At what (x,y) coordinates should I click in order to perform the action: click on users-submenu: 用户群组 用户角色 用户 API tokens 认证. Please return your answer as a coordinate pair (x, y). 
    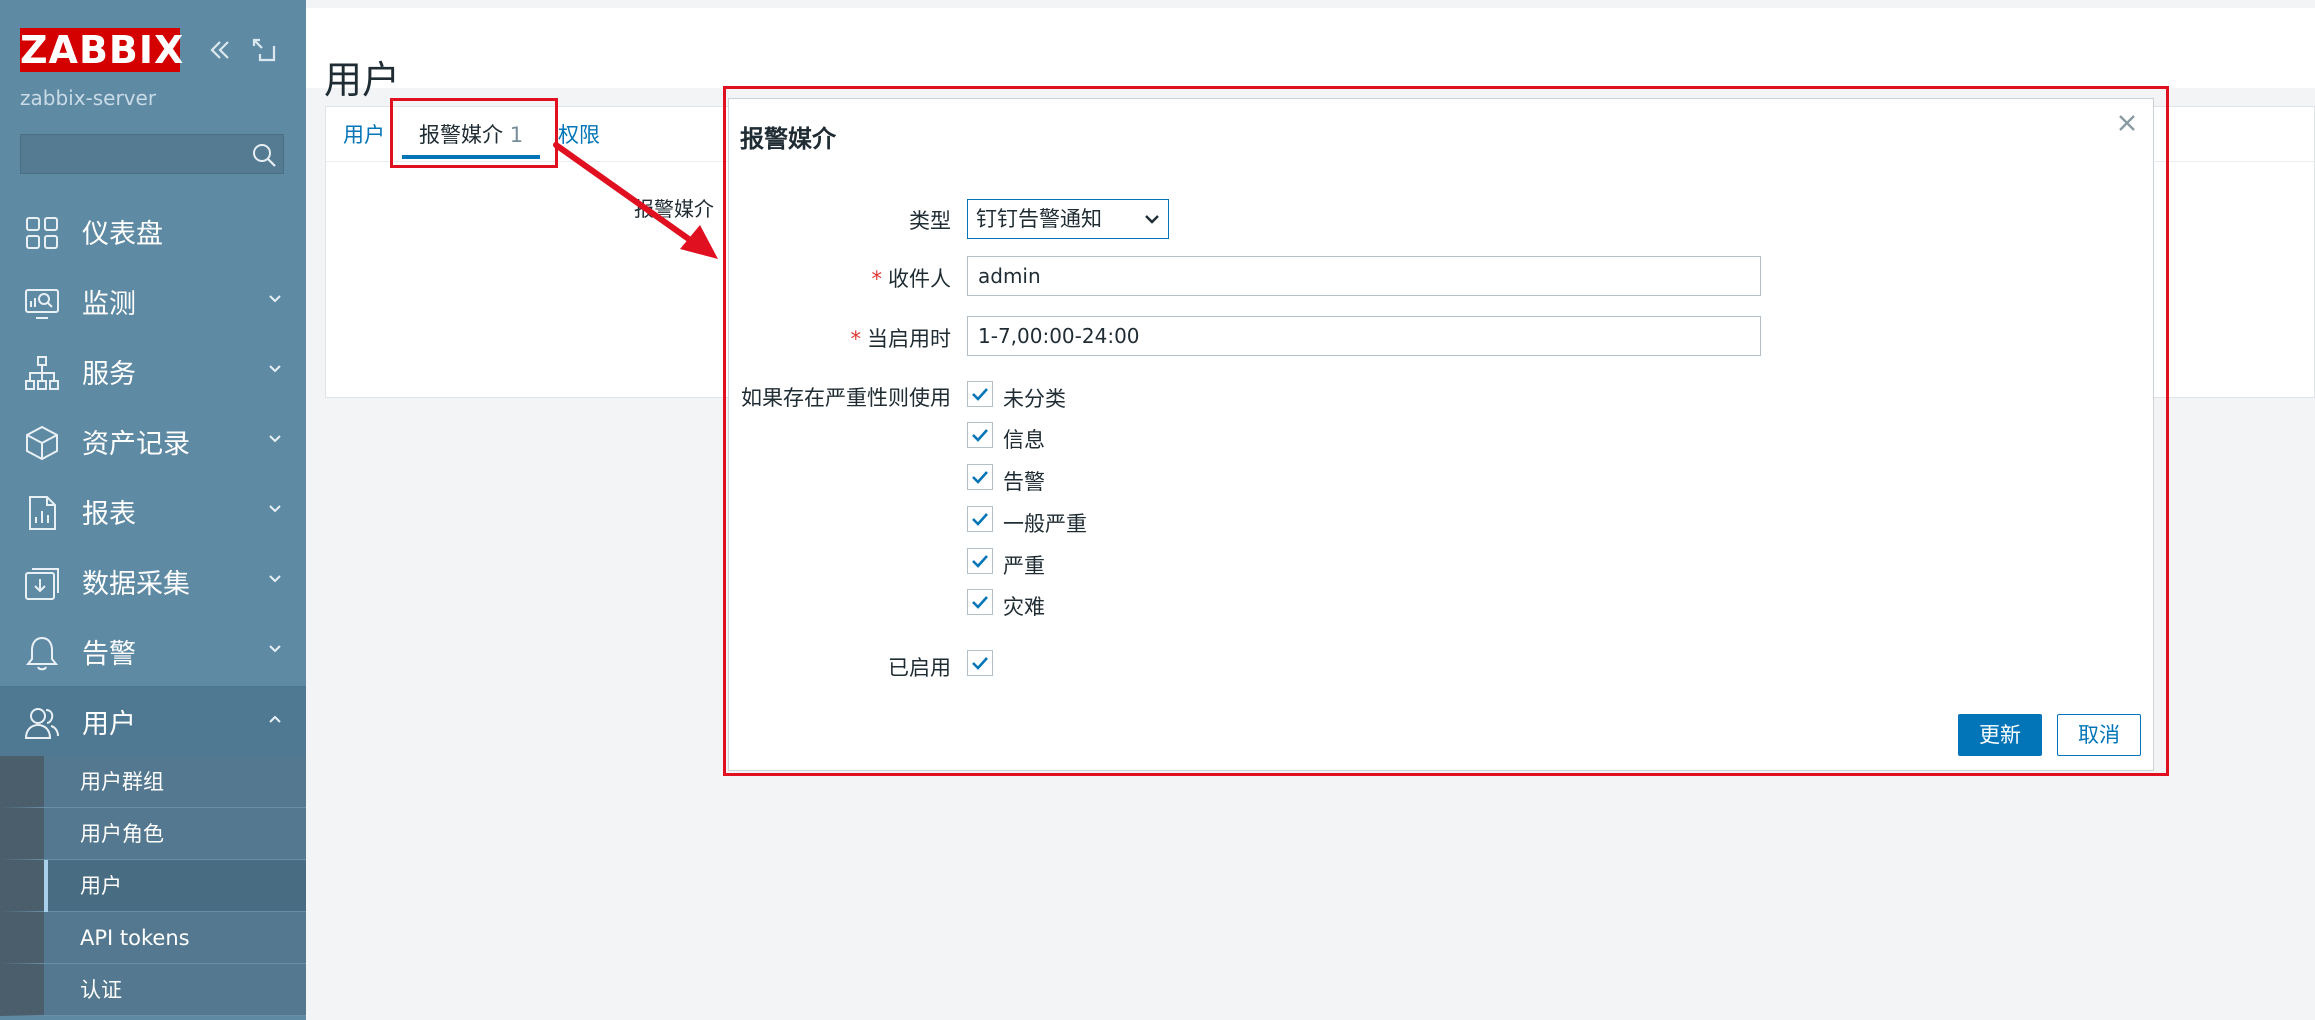
    Looking at the image, I should click on (153, 886).